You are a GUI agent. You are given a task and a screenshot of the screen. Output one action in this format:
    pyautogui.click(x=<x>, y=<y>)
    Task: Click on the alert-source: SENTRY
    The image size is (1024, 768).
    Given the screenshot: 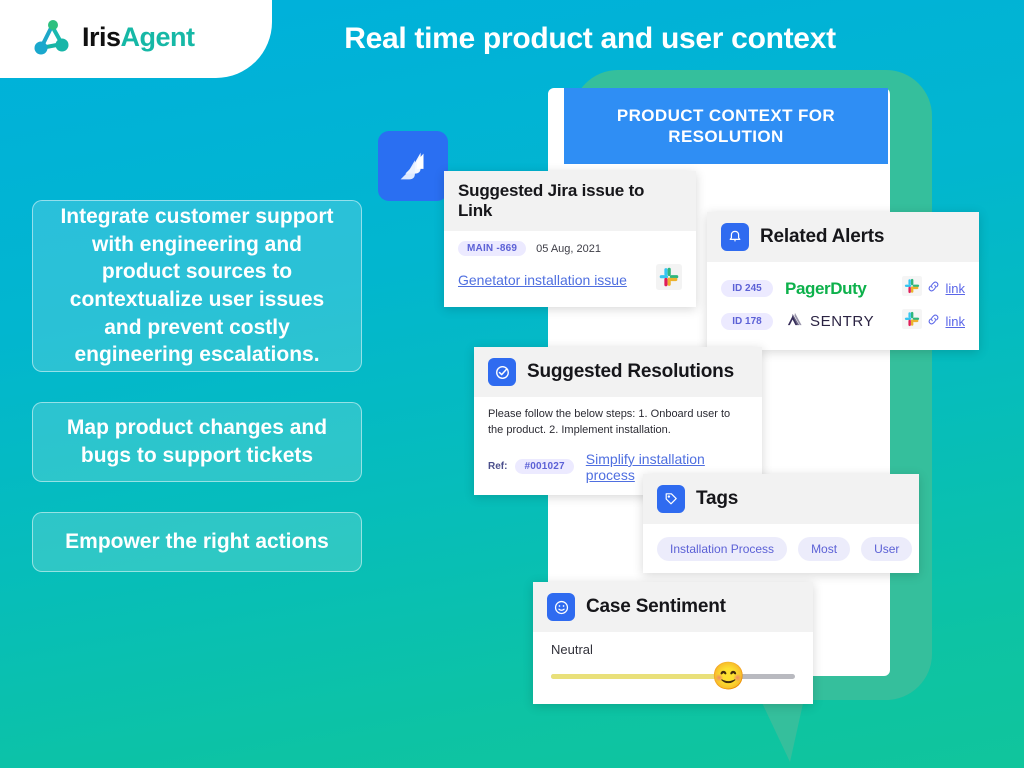 What is the action you would take?
    pyautogui.click(x=837, y=322)
    